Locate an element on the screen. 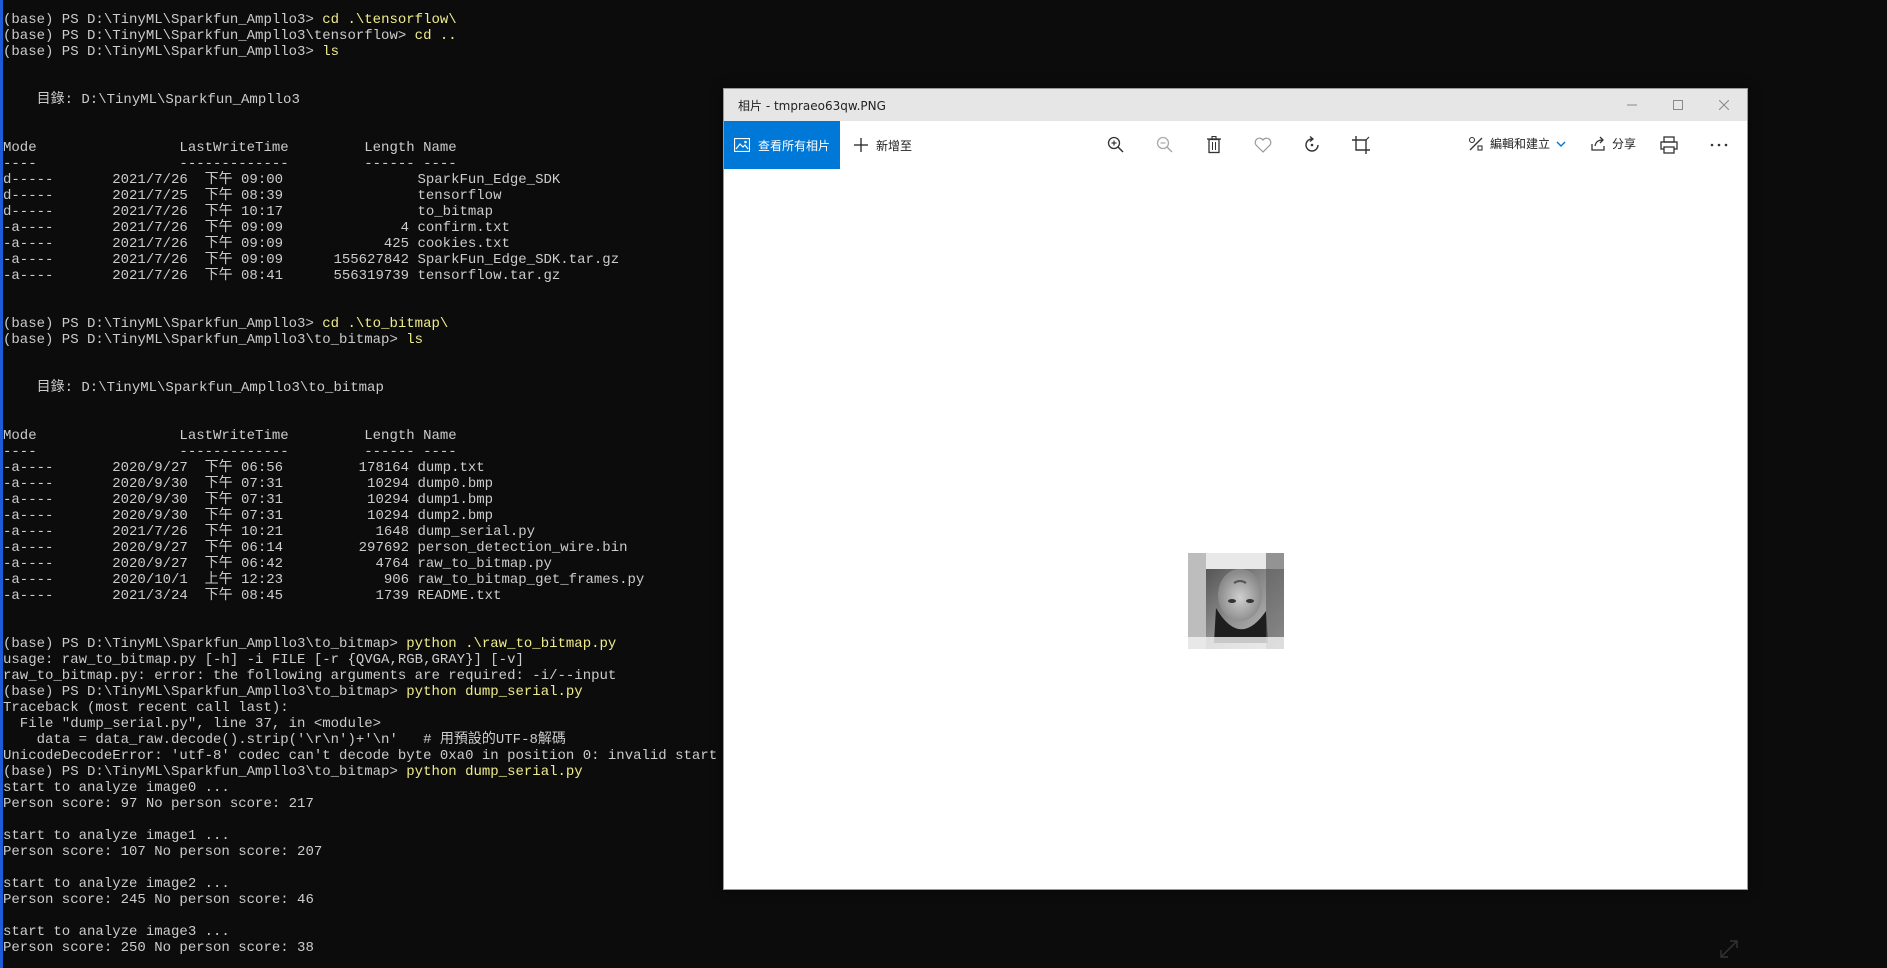  close-icon is located at coordinates (1724, 105).